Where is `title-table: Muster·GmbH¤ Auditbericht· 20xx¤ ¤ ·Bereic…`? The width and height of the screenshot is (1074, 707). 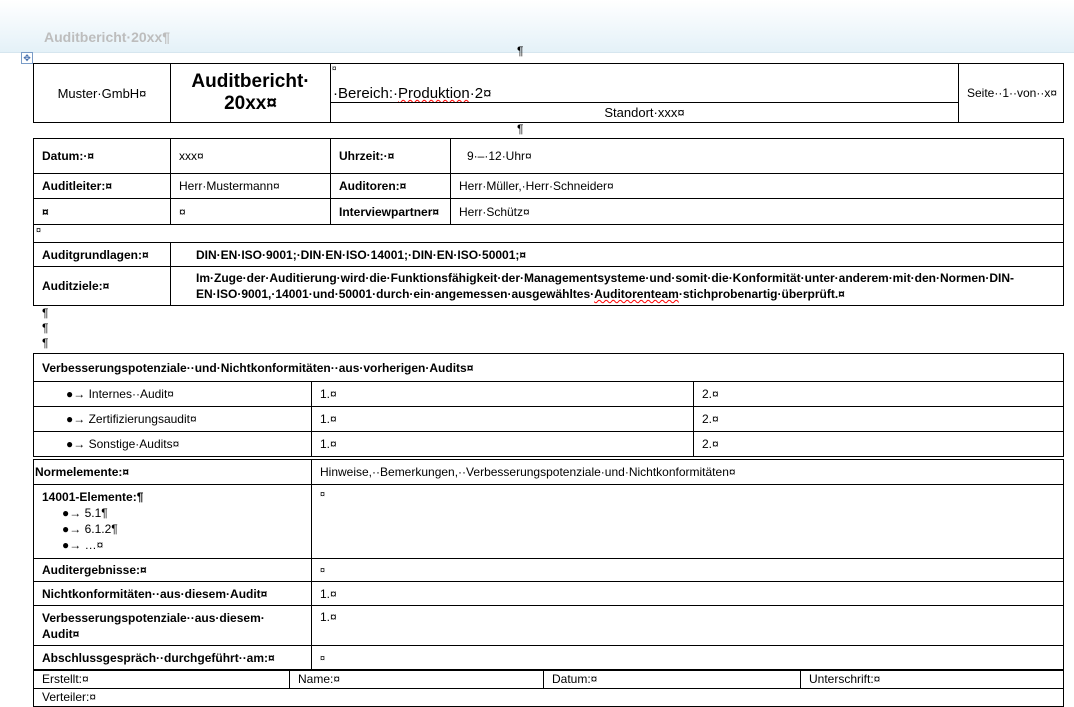
title-table: Muster·GmbH¤ Auditbericht· 20xx¤ ¤ ·Bereic… is located at coordinates (548, 93).